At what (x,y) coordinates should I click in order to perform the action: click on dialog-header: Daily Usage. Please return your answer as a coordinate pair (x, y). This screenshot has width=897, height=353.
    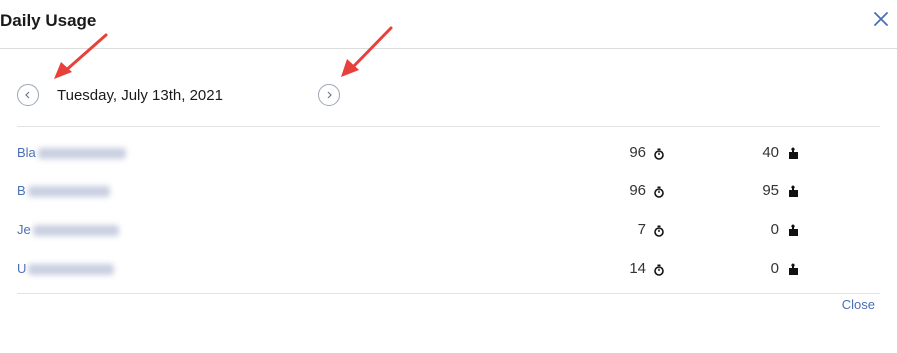
    Looking at the image, I should click on (448, 24).